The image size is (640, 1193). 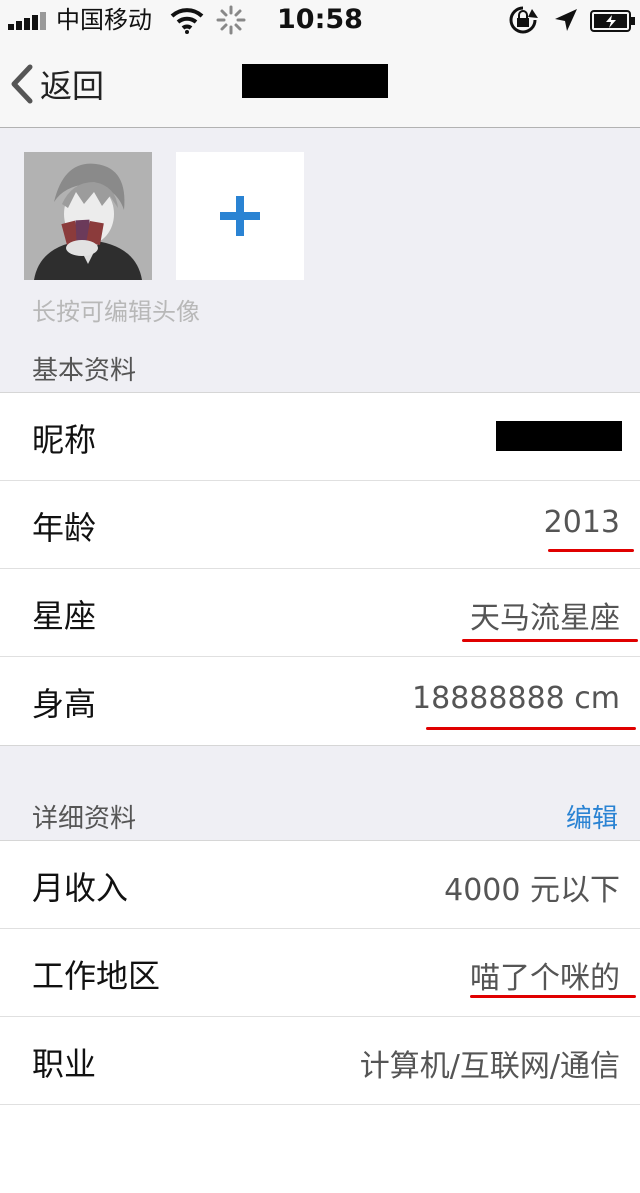 What do you see at coordinates (320, 973) in the screenshot?
I see `work-area-row: 工作地区 喵了个咪的` at bounding box center [320, 973].